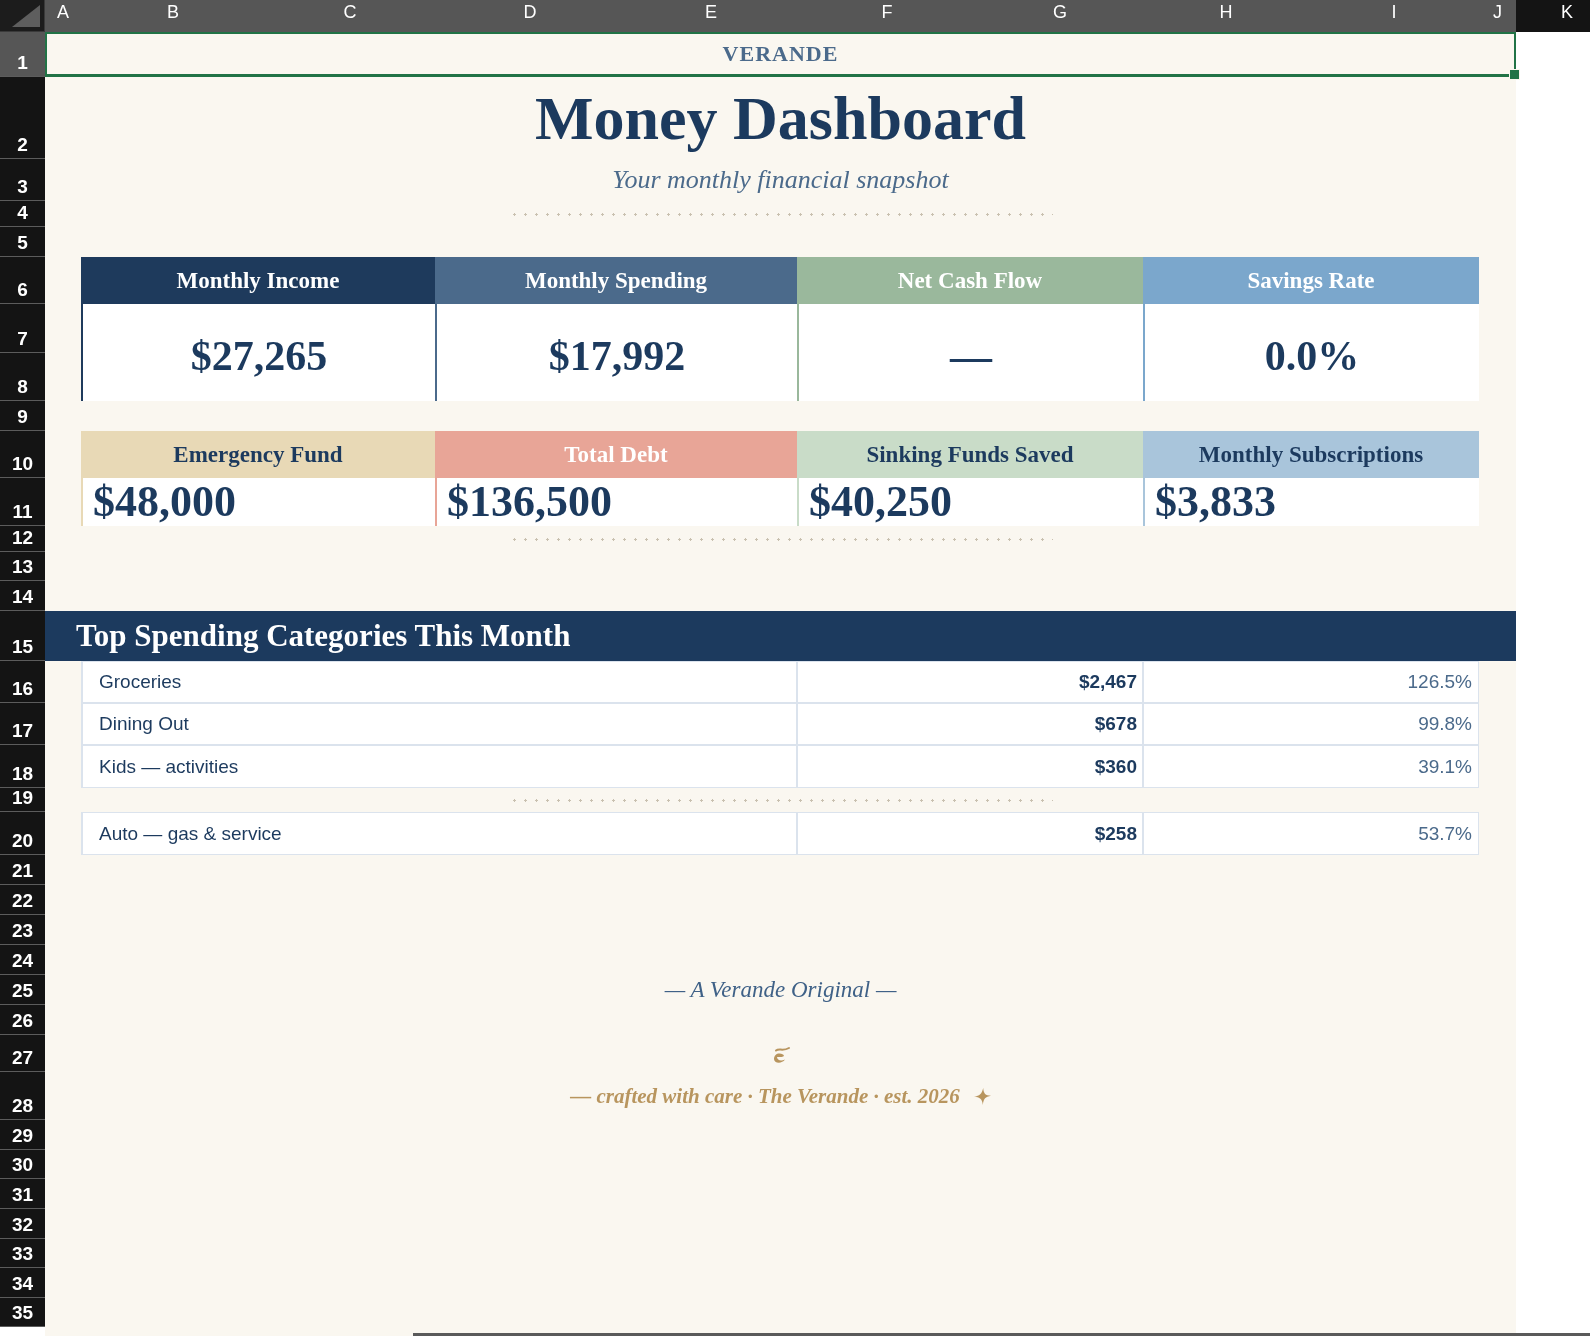  Describe the element at coordinates (970, 682) in the screenshot. I see `amount-cell: $2,467` at that location.